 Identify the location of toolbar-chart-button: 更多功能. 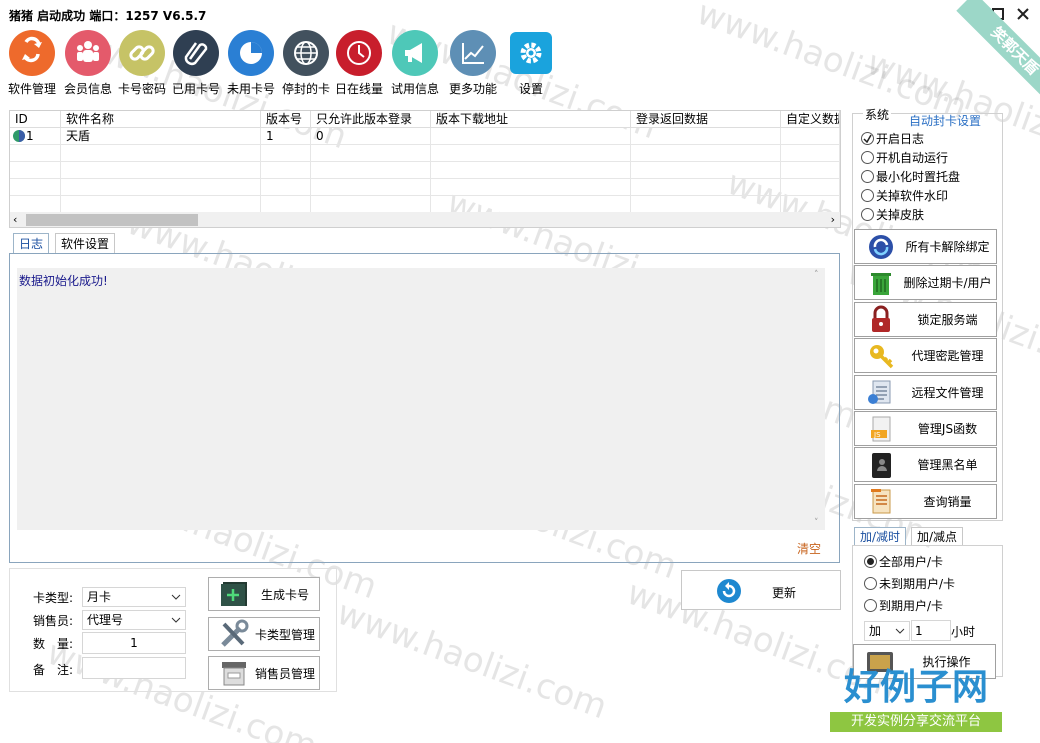
(473, 63).